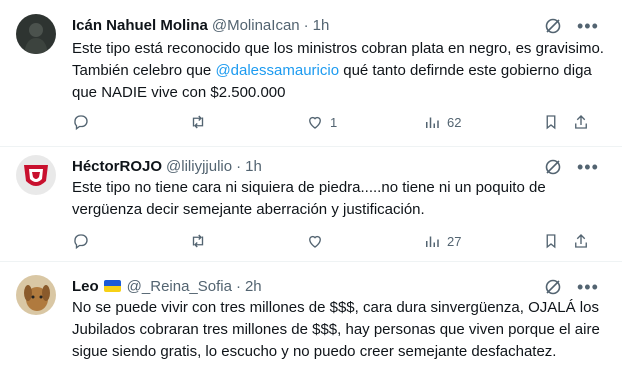 The height and width of the screenshot is (382, 644). I want to click on tweet-header: Leo @_Reina_Sofia · 2h, so click(167, 286).